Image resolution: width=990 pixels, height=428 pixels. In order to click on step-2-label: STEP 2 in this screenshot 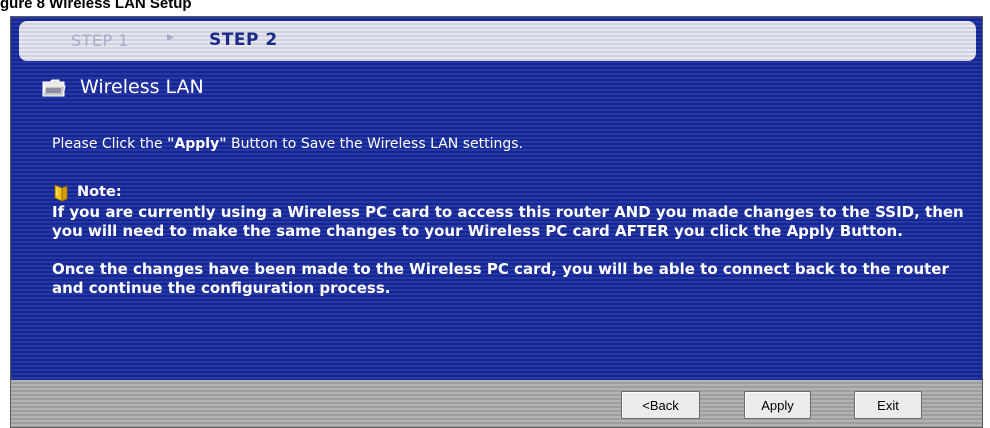, I will do `click(243, 40)`.